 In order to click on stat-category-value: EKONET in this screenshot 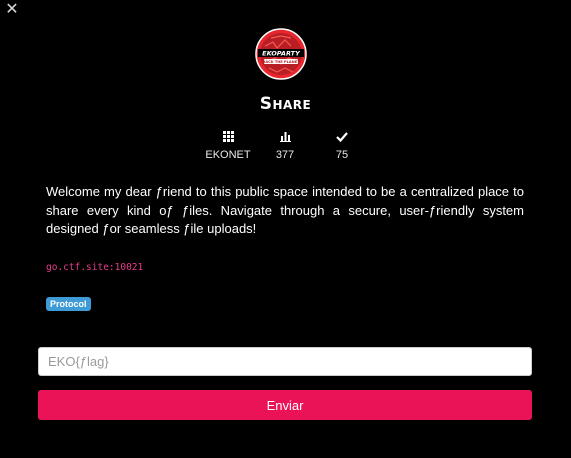, I will do `click(228, 155)`.